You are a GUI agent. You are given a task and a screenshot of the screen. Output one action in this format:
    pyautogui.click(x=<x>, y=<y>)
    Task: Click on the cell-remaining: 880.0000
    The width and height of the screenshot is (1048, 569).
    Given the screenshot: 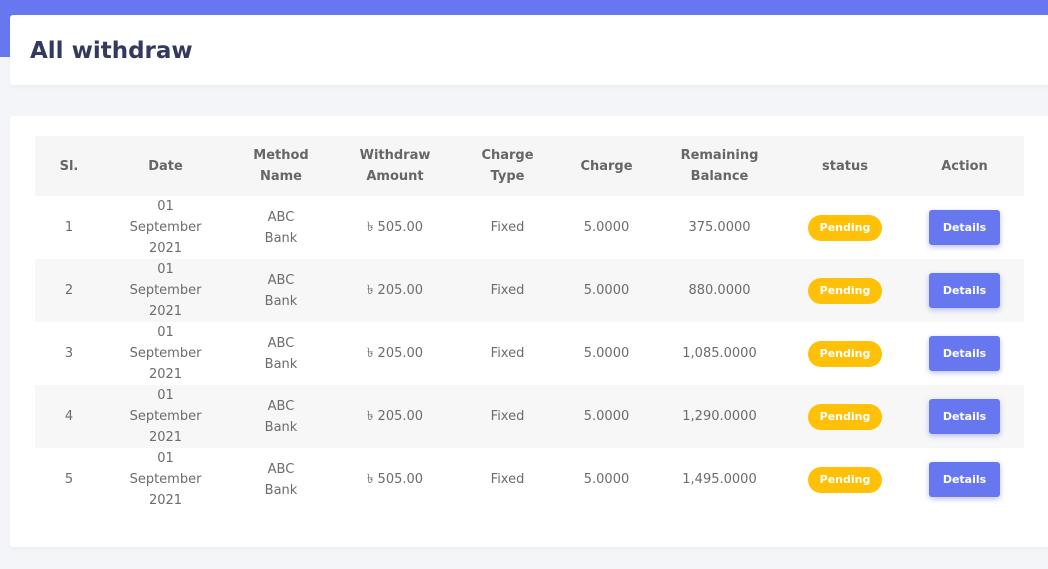 What is the action you would take?
    pyautogui.click(x=719, y=290)
    